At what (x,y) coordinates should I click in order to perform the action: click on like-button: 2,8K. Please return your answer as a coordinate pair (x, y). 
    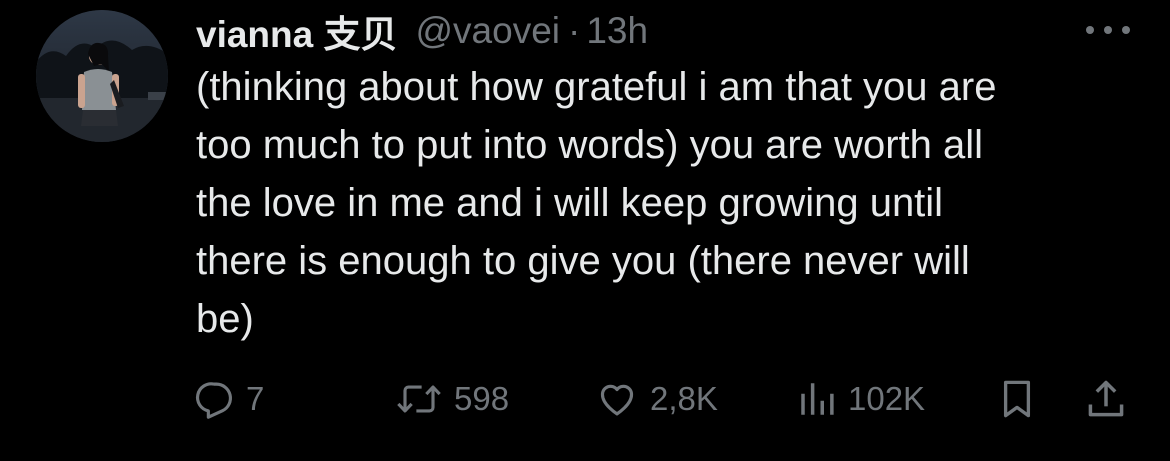
    Looking at the image, I should click on (656, 399).